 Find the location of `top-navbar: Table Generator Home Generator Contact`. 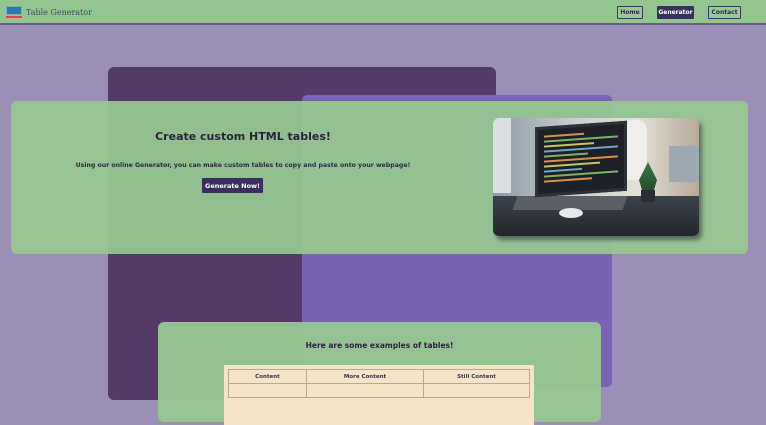

top-navbar: Table Generator Home Generator Contact is located at coordinates (383, 12).